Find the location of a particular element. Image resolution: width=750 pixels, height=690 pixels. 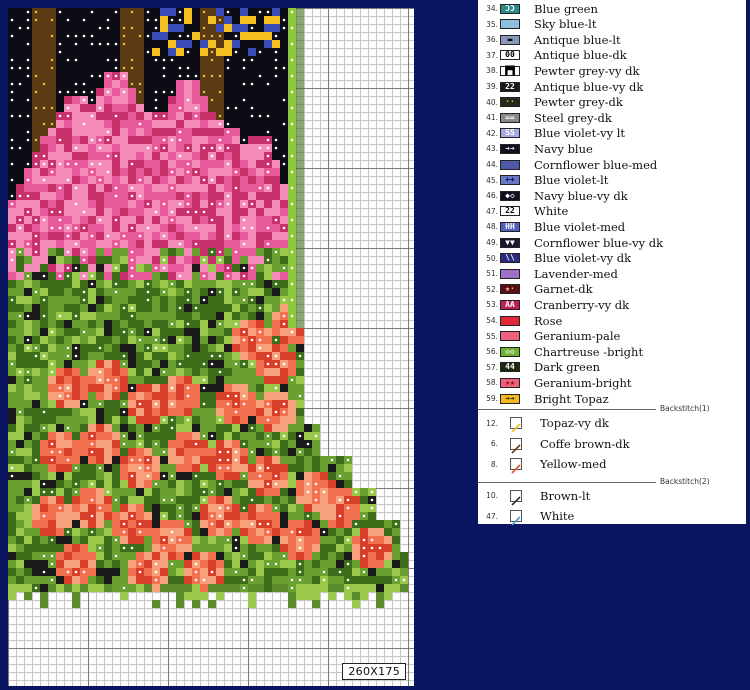

legend-swatch: 00 is located at coordinates (510, 55).